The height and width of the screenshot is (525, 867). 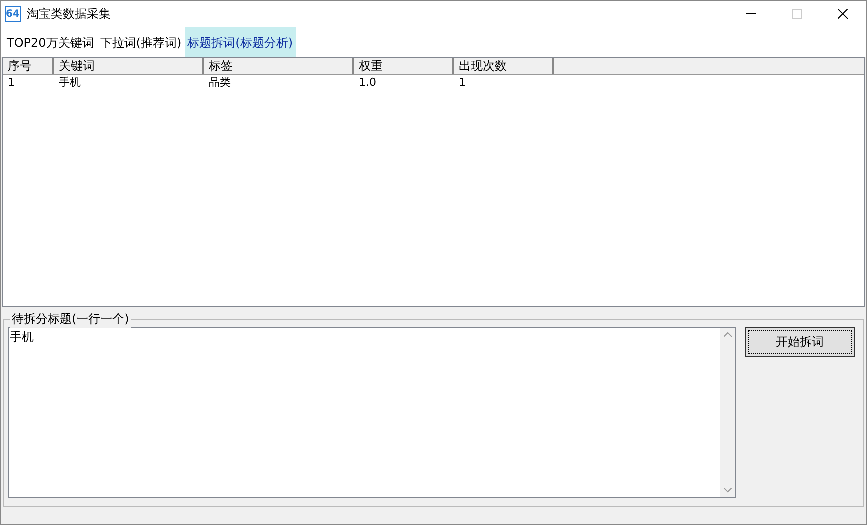 What do you see at coordinates (727, 412) in the screenshot?
I see `scrollbar` at bounding box center [727, 412].